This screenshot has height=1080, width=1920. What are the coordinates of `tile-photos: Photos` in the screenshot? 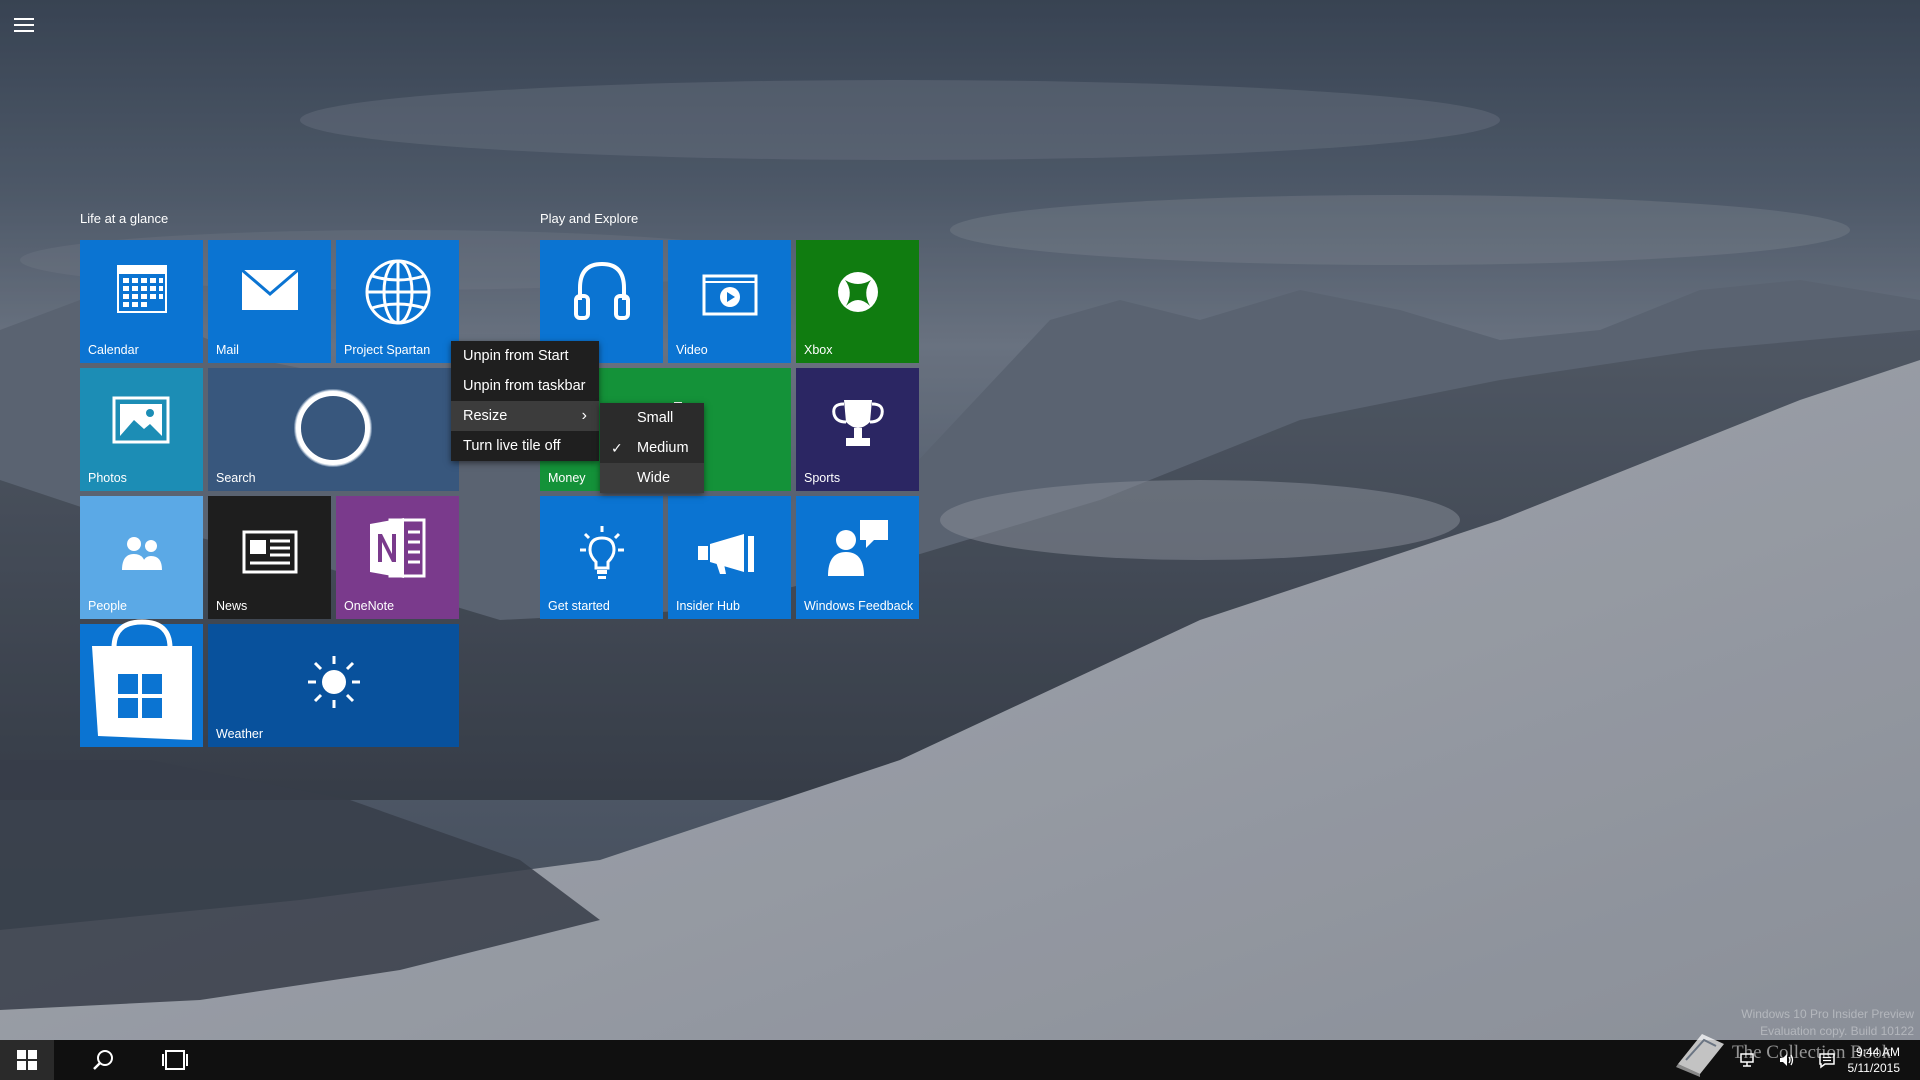 It's located at (141, 429).